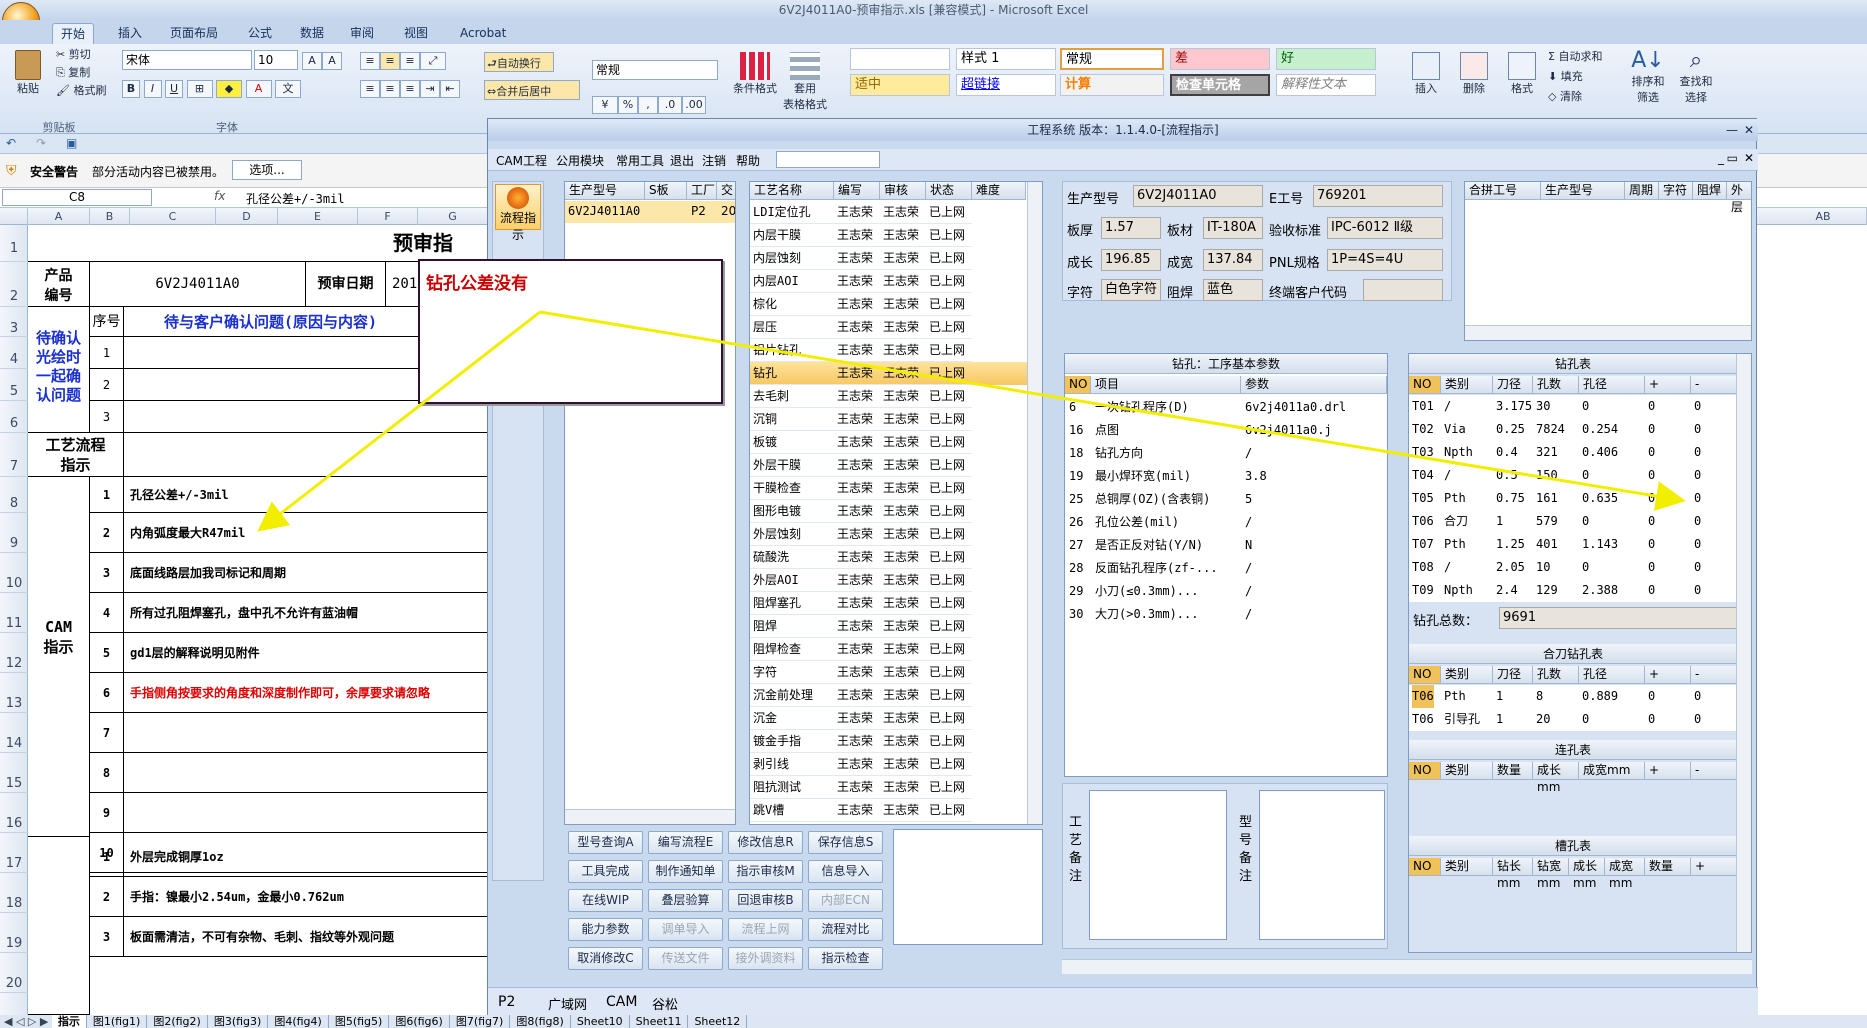 This screenshot has width=1867, height=1028. Describe the element at coordinates (1112, 410) in the screenshot. I see `arrow-to-drill-table` at that location.